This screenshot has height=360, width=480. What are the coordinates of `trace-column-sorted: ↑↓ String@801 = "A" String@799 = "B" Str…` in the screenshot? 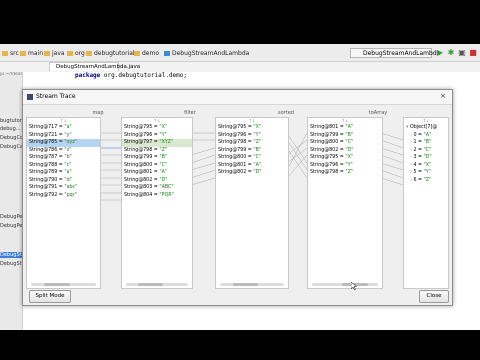 It's located at (345, 203).